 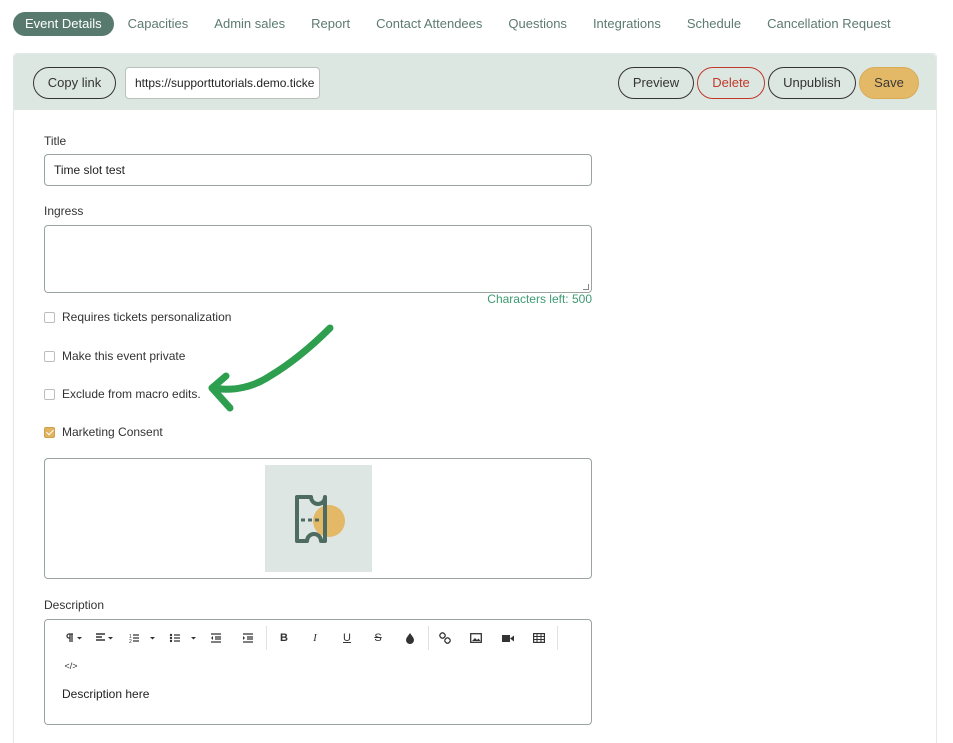 I want to click on table-icon, so click(x=539, y=638).